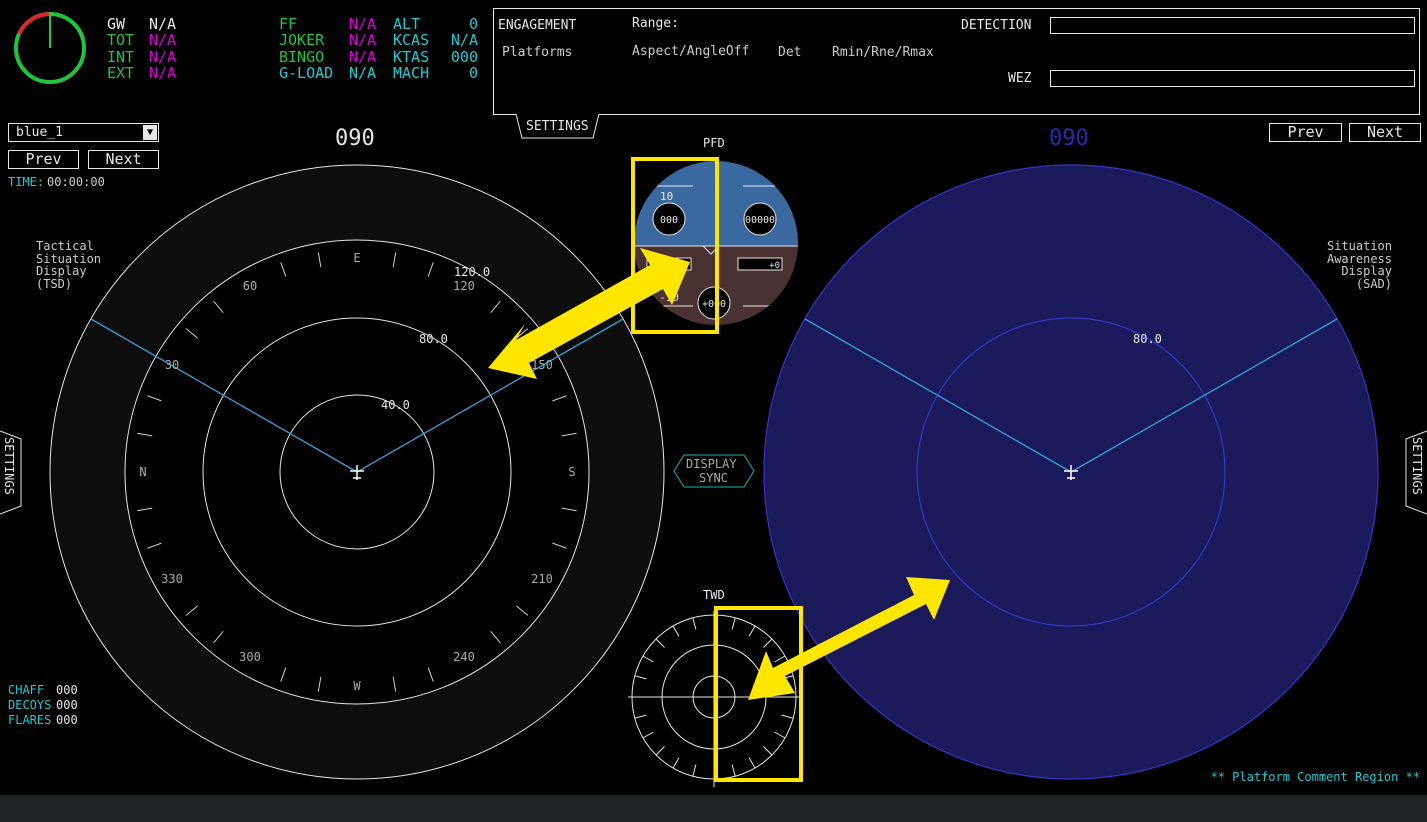  Describe the element at coordinates (30, 720) in the screenshot. I see `flares-label: FLARES` at that location.